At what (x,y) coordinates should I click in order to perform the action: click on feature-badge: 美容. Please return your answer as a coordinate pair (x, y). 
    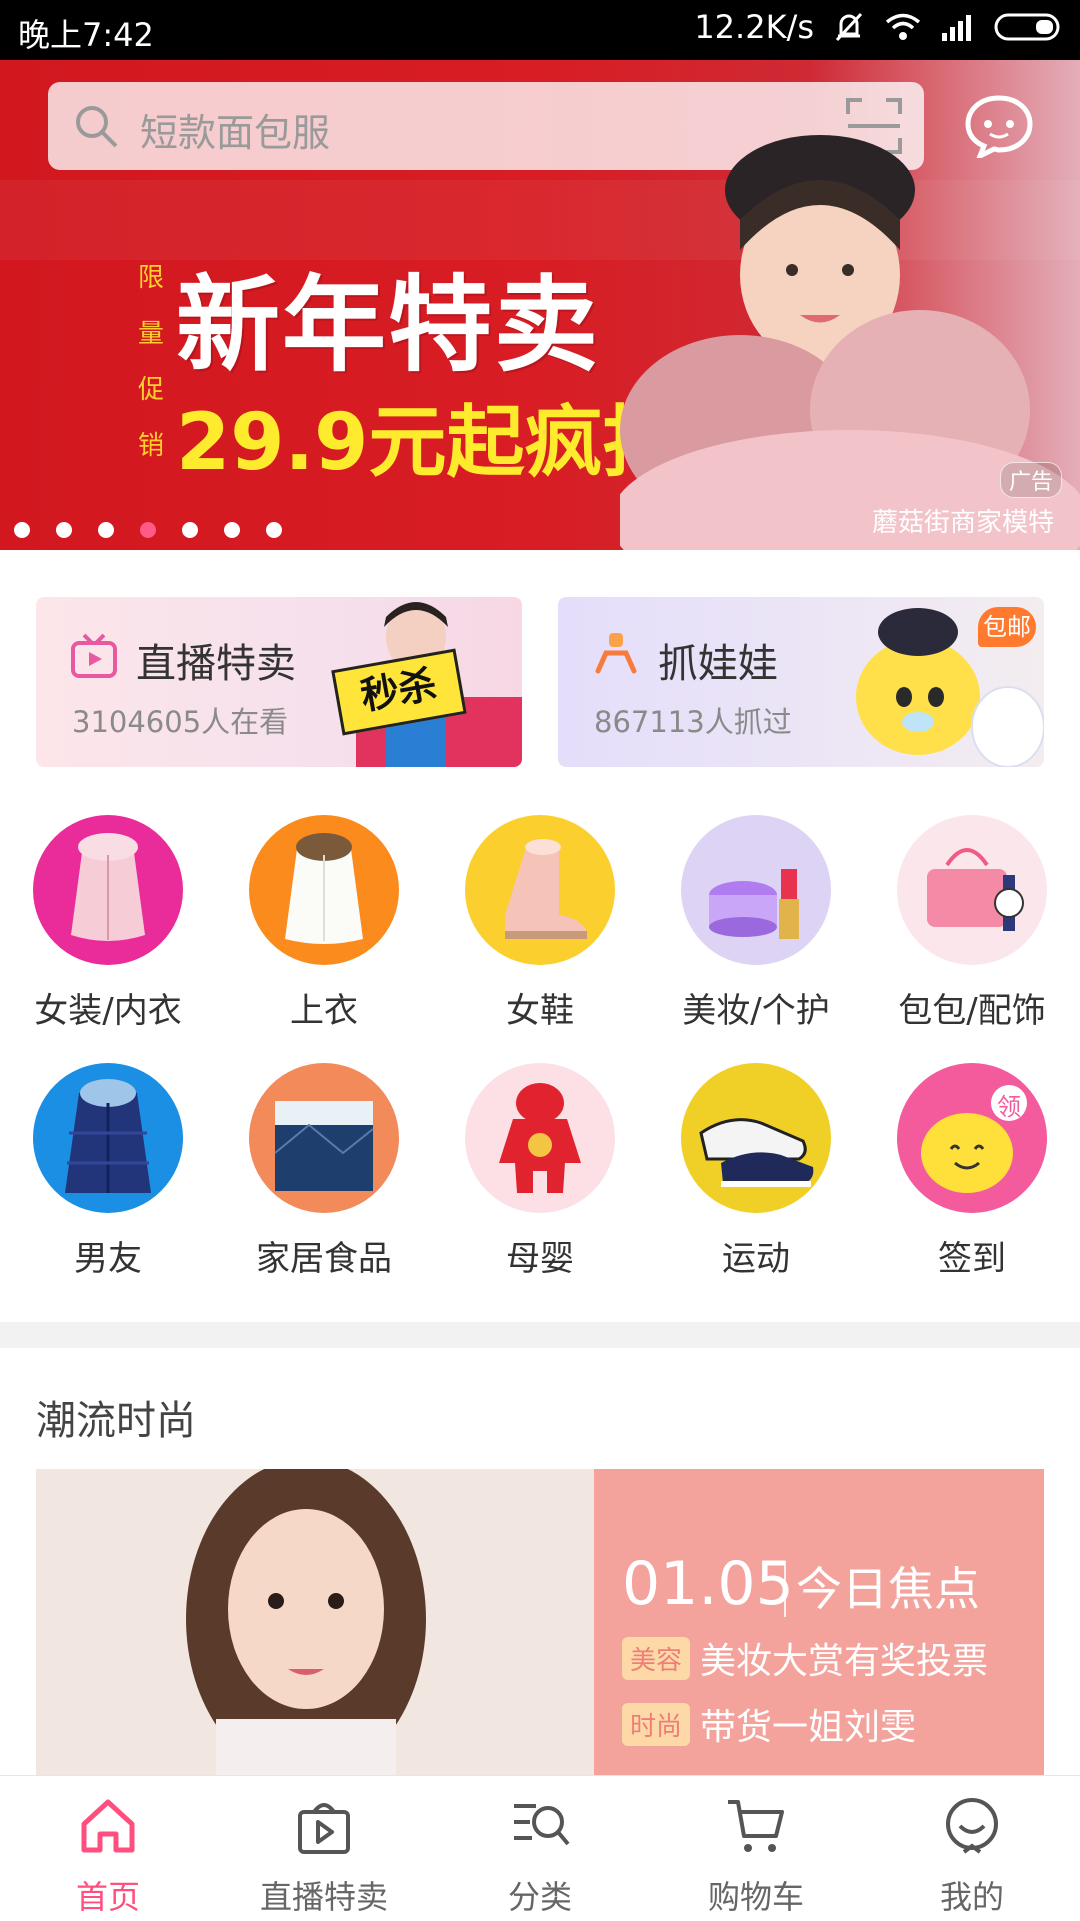
    Looking at the image, I should click on (656, 1658).